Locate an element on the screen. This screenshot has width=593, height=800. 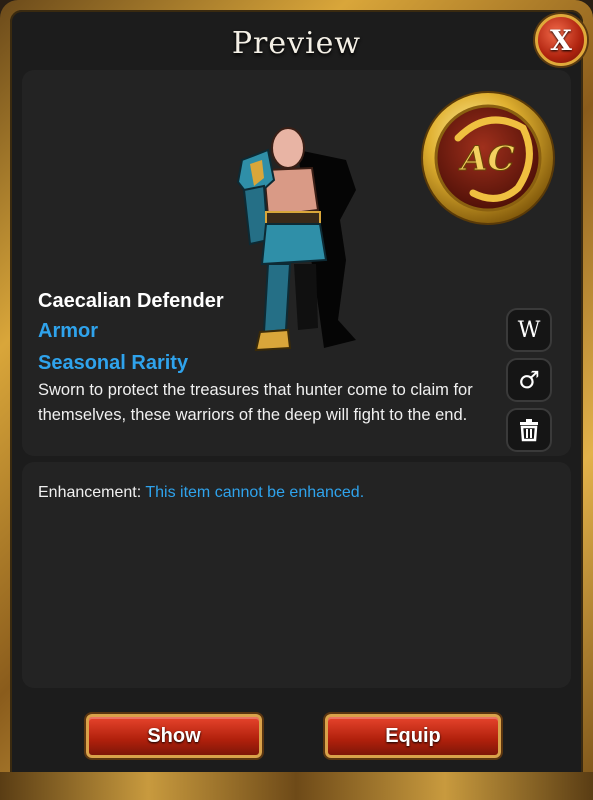
delete-button is located at coordinates (529, 430).